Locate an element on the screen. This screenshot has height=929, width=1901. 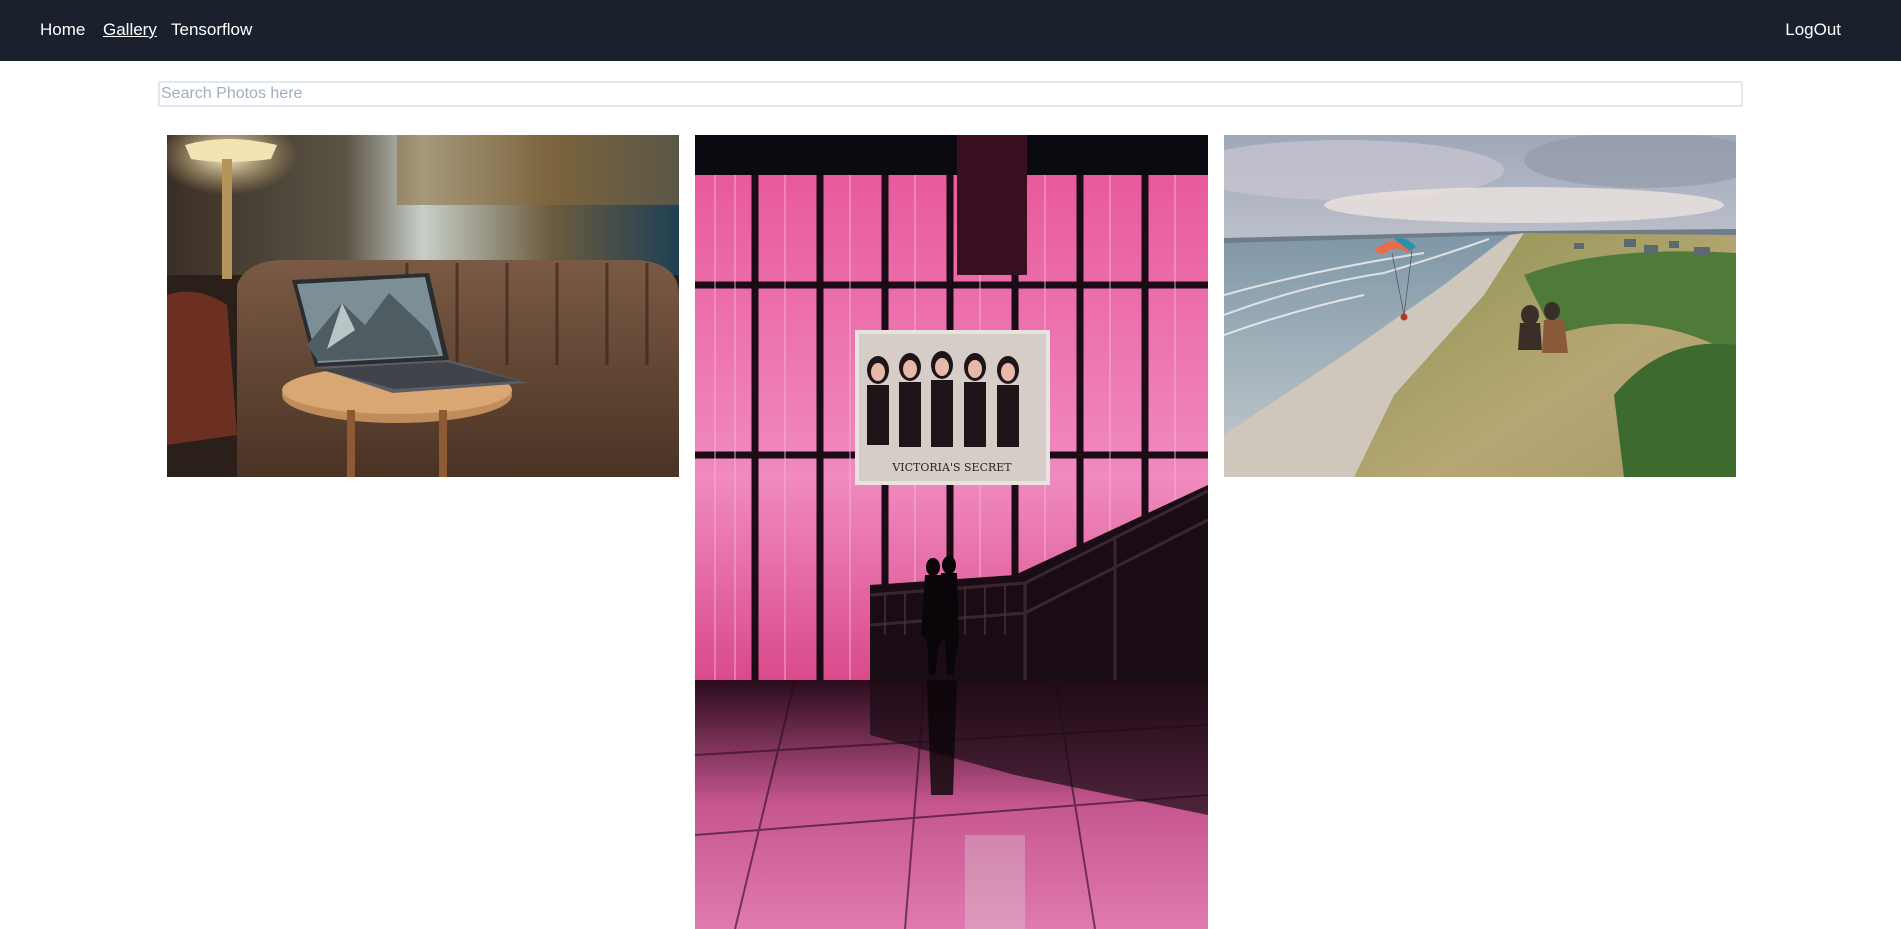
nav-link-tensorflow: Tensorflow is located at coordinates (211, 30).